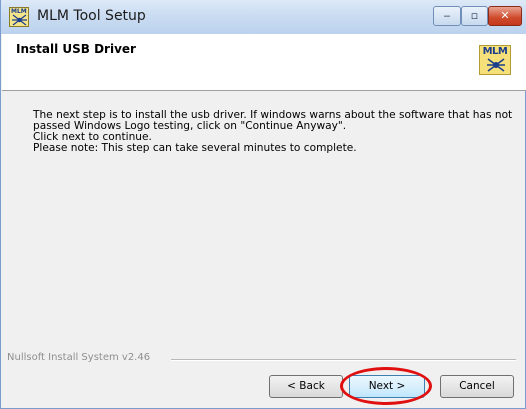 This screenshot has height=409, width=526. I want to click on nsis-branding: Nullsoft Install System v2.46, so click(79, 357).